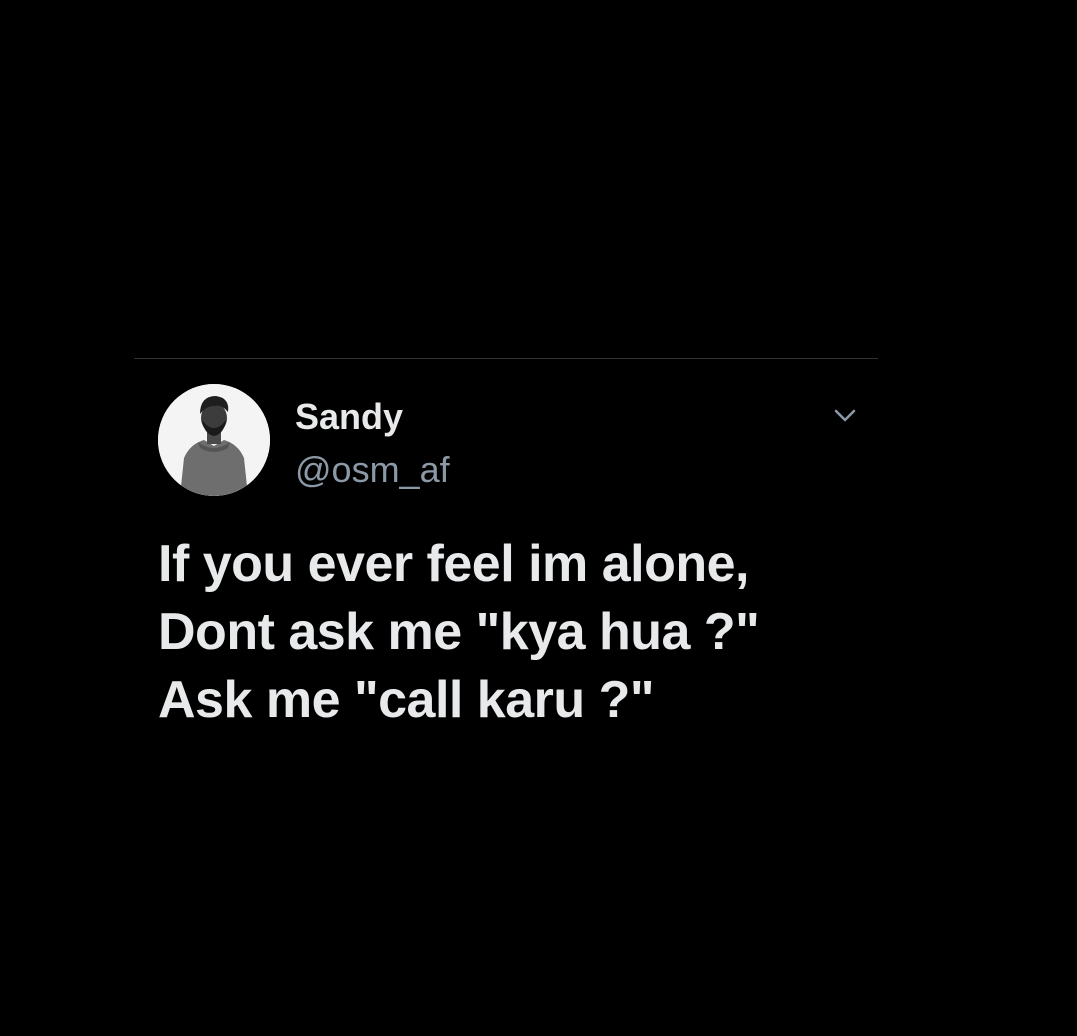 The width and height of the screenshot is (1077, 1036). Describe the element at coordinates (454, 564) in the screenshot. I see `tweet-text-line: If you ever feel im alone,` at that location.